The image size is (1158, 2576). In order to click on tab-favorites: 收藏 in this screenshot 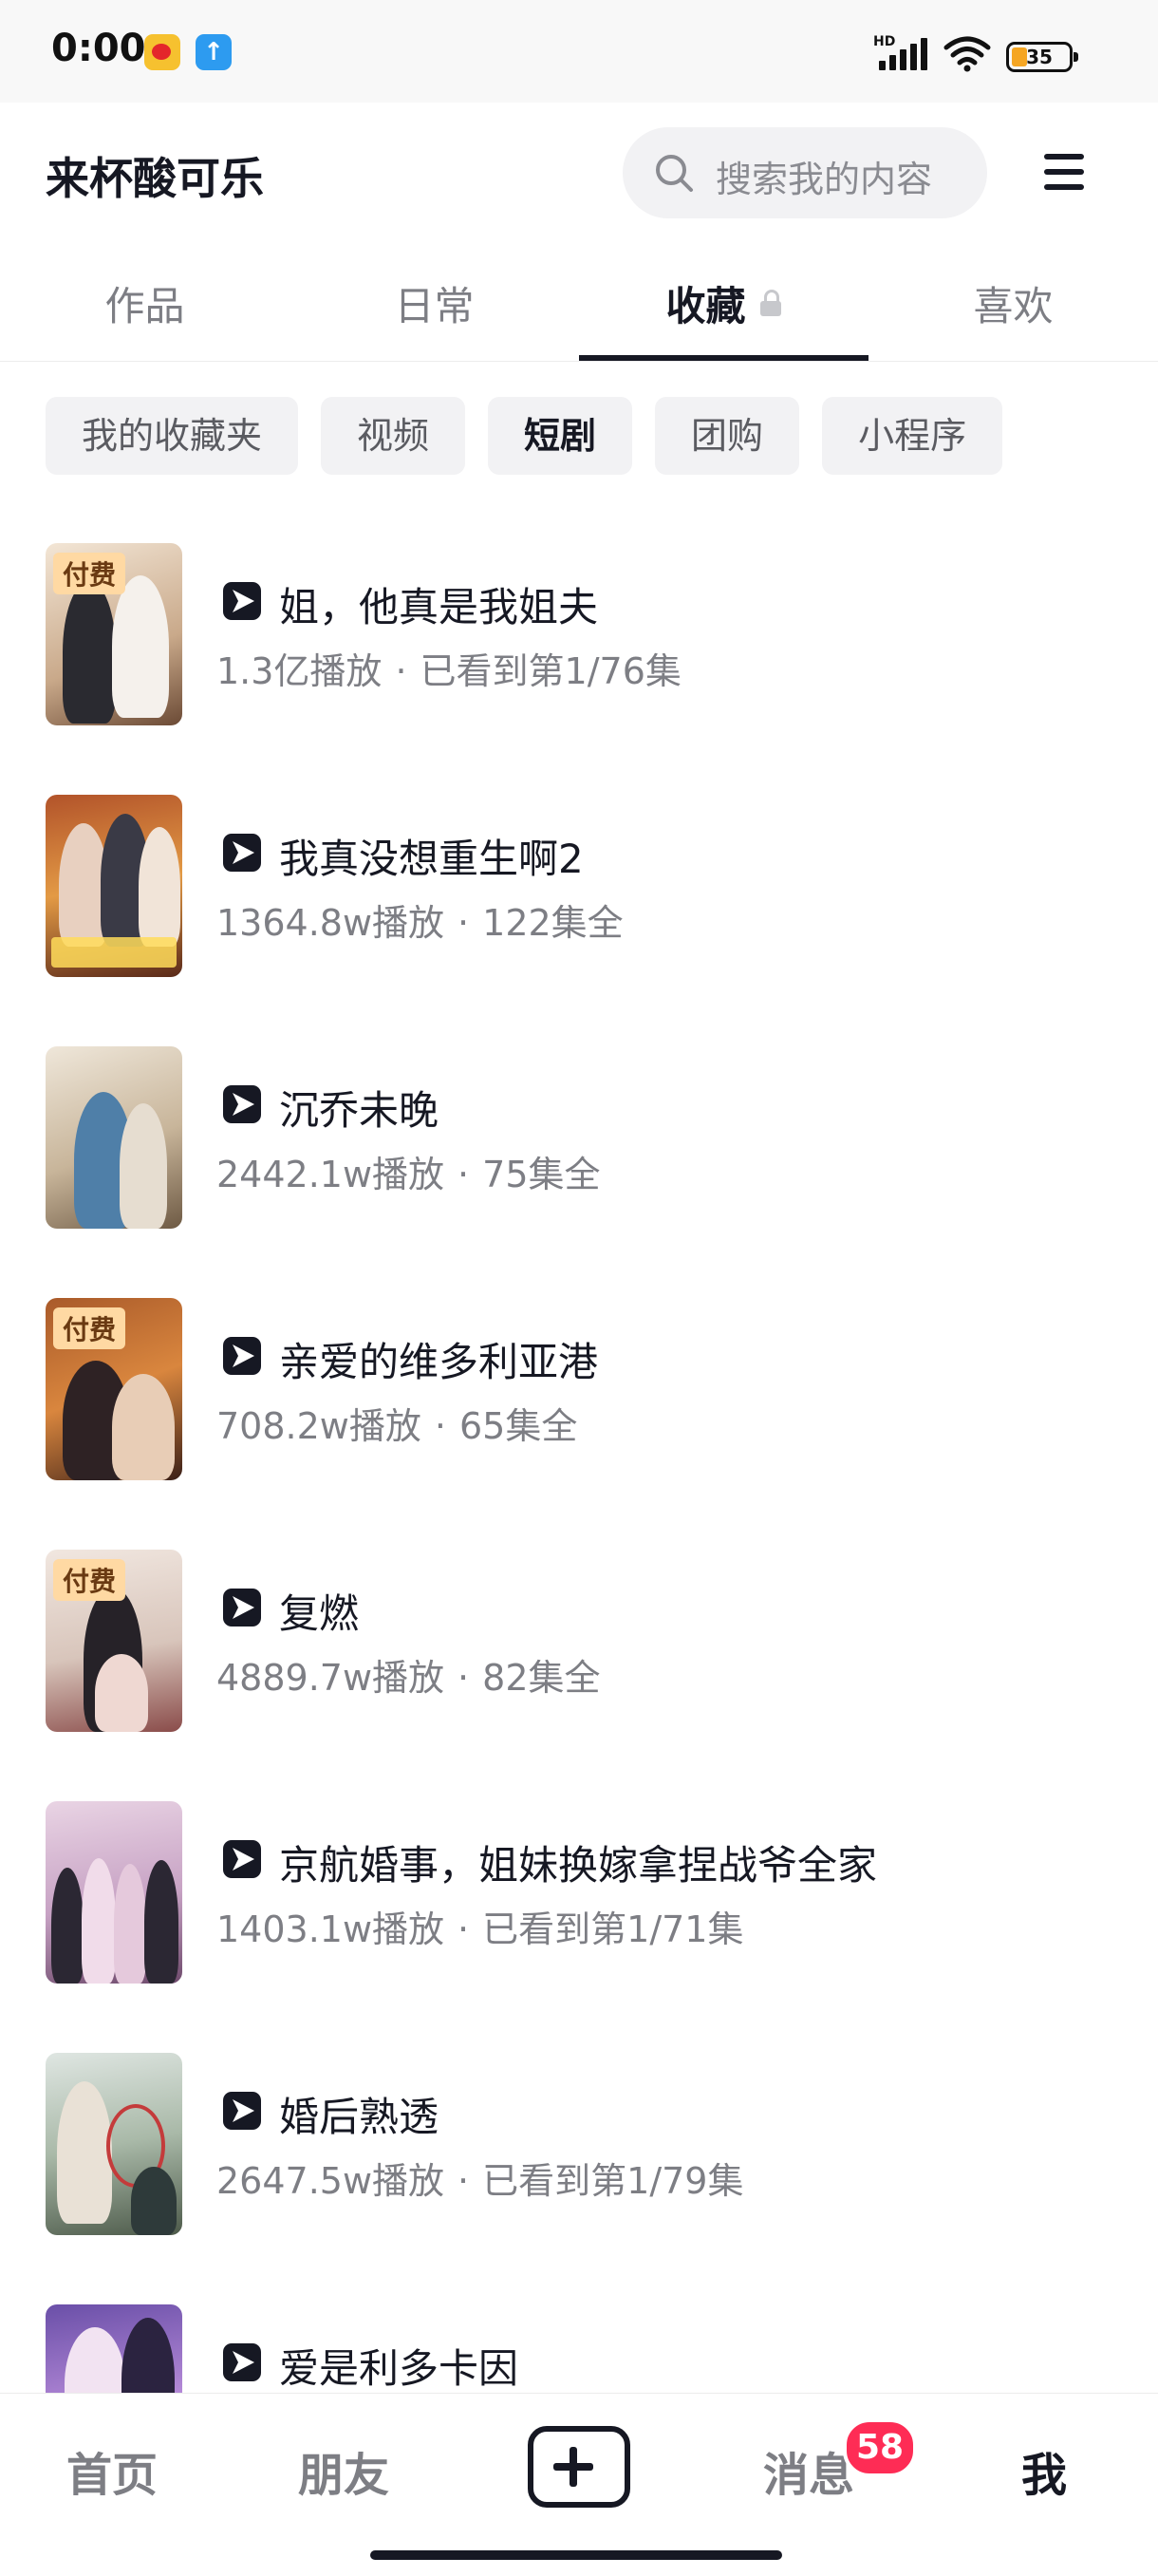, I will do `click(723, 303)`.